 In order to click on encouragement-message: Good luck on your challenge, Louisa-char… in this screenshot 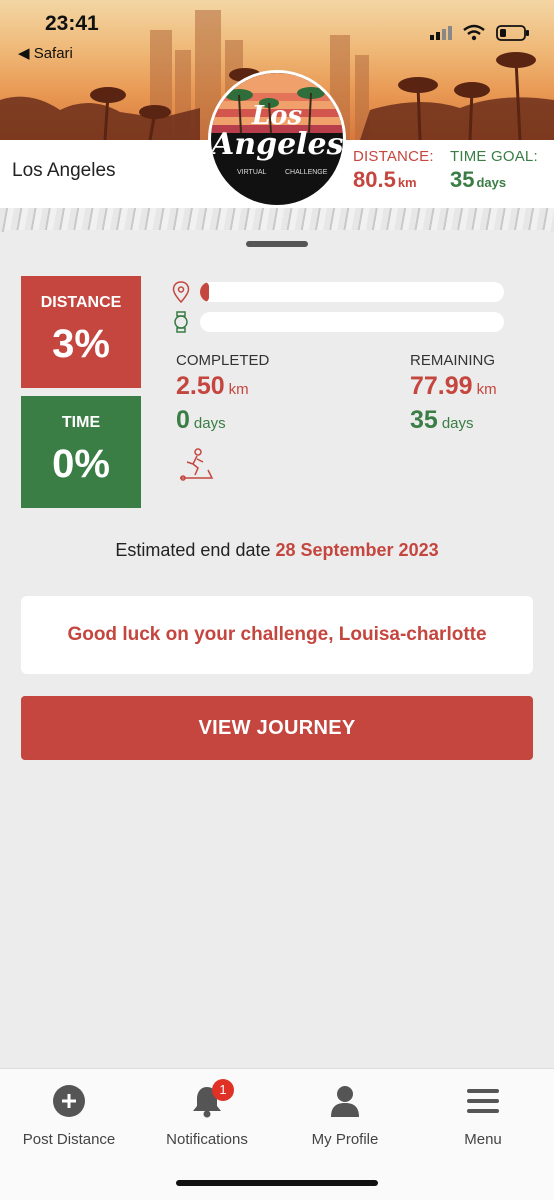, I will do `click(277, 635)`.